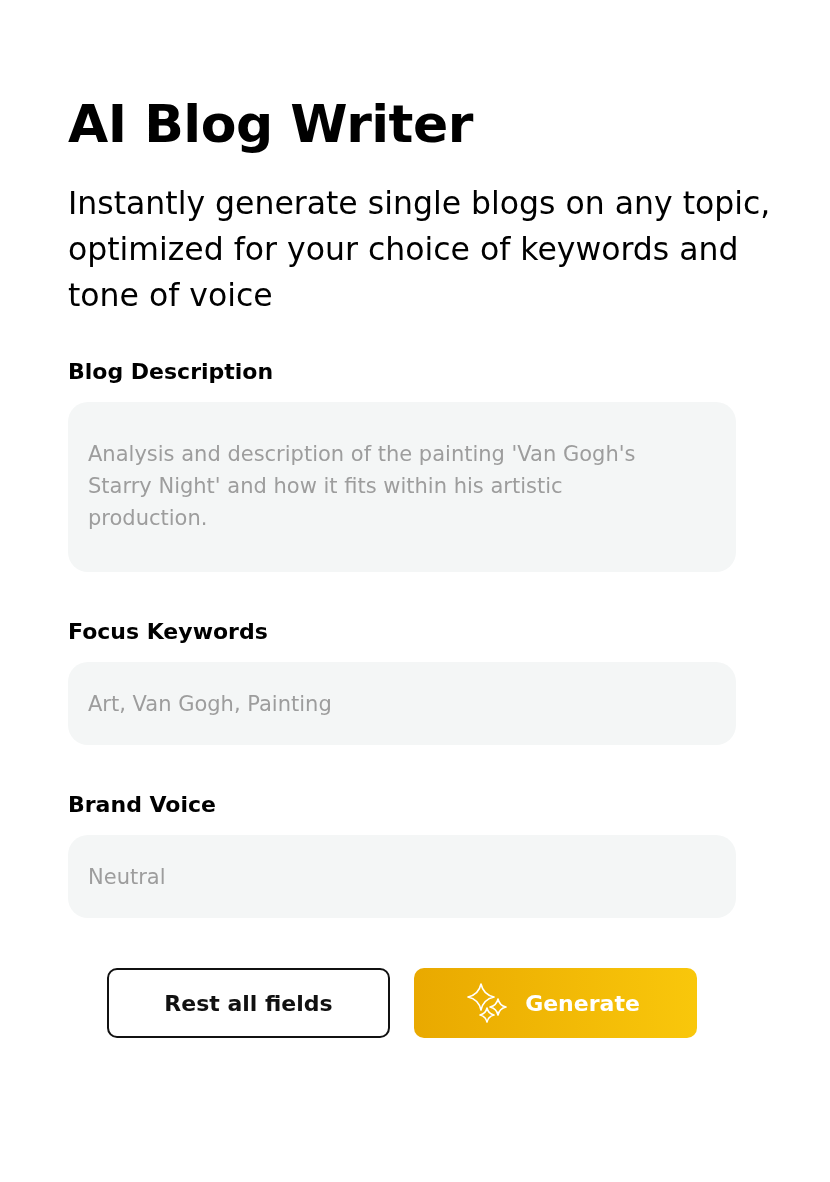 Image resolution: width=830 pixels, height=1182 pixels. What do you see at coordinates (420, 249) in the screenshot?
I see `page-subtitle: Instantly generate single blogs on any topic, optimized for your choice of keywords and tone of voice` at bounding box center [420, 249].